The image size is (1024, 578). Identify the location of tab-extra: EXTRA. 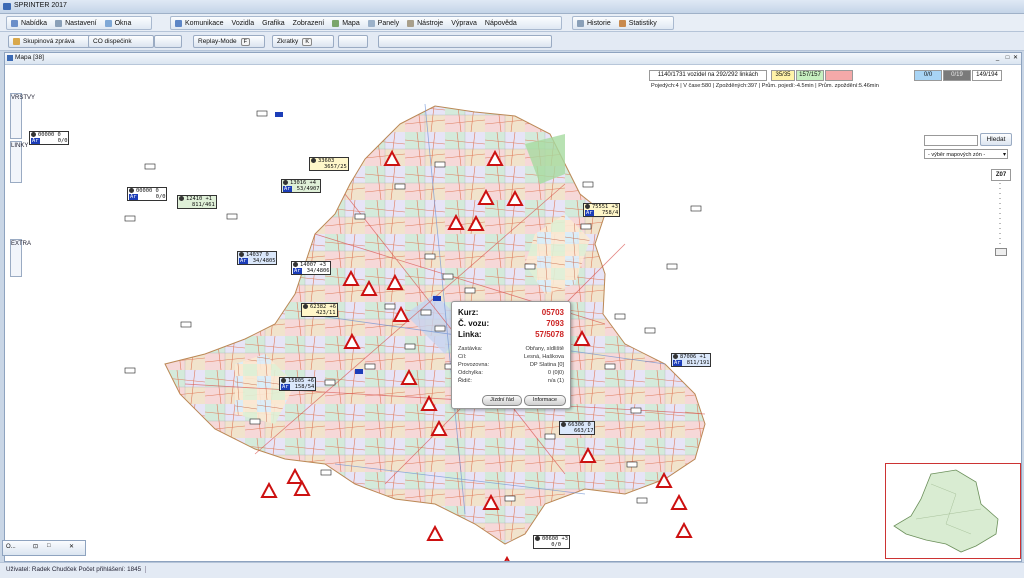
(20, 258).